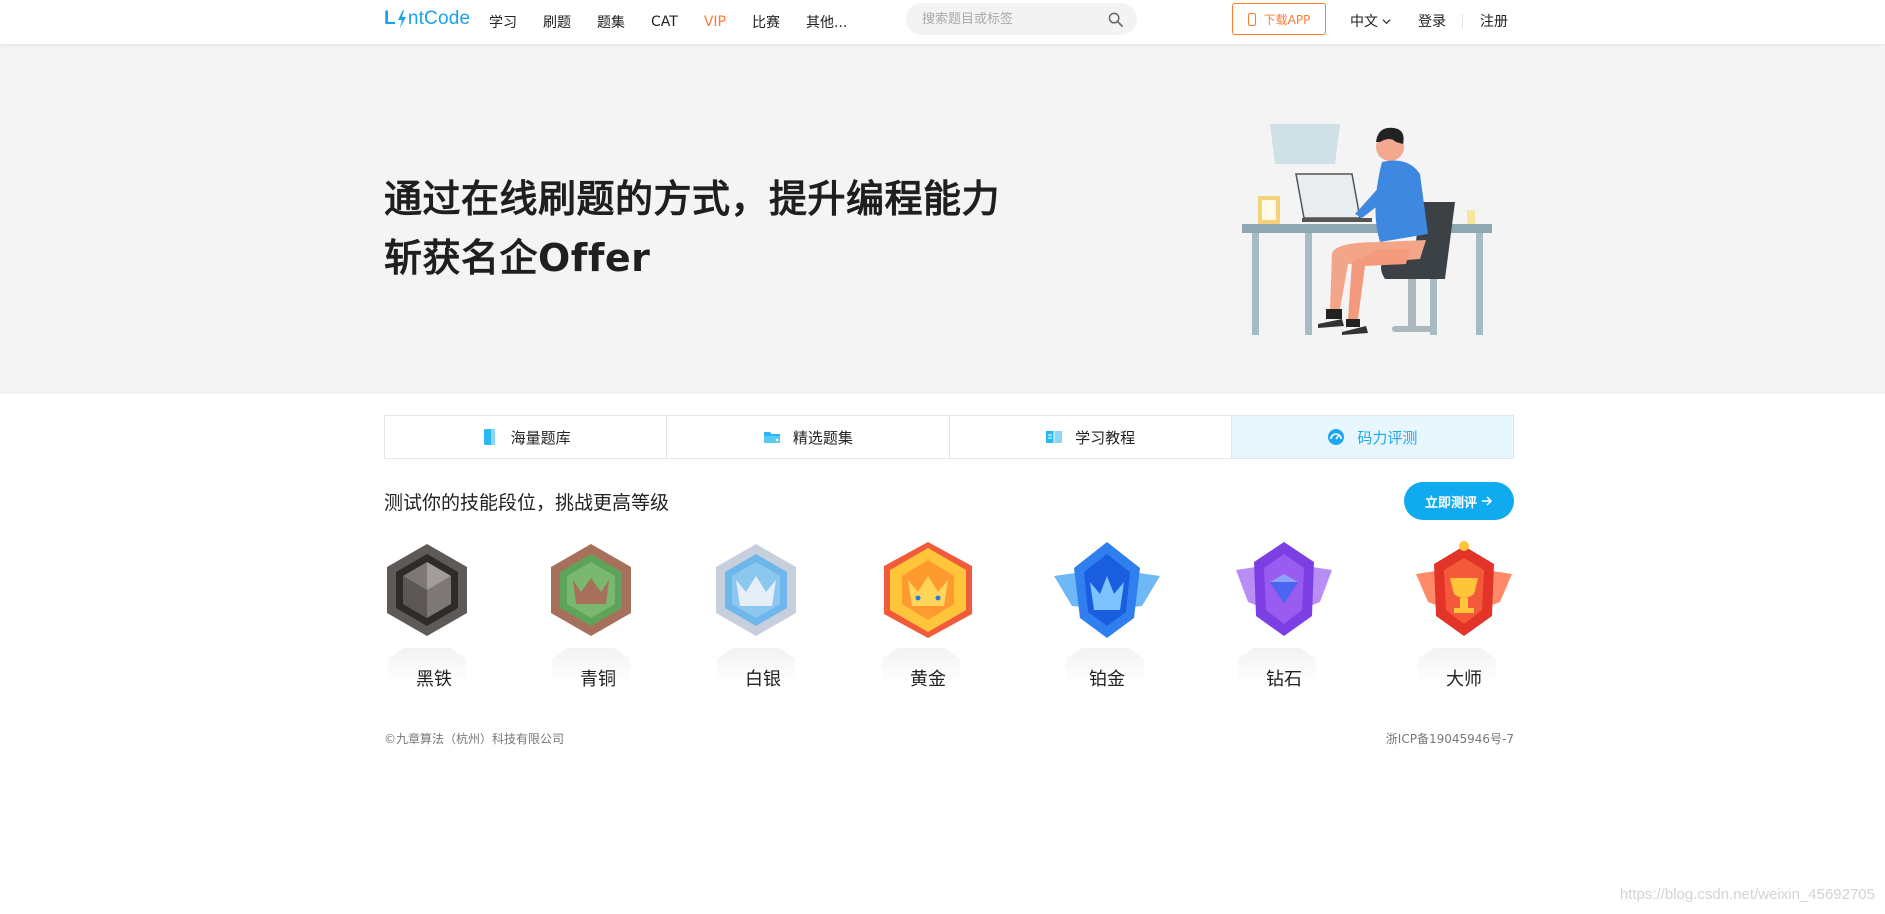 This screenshot has width=1885, height=914. Describe the element at coordinates (1364, 22) in the screenshot. I see `language-label: 中文` at that location.